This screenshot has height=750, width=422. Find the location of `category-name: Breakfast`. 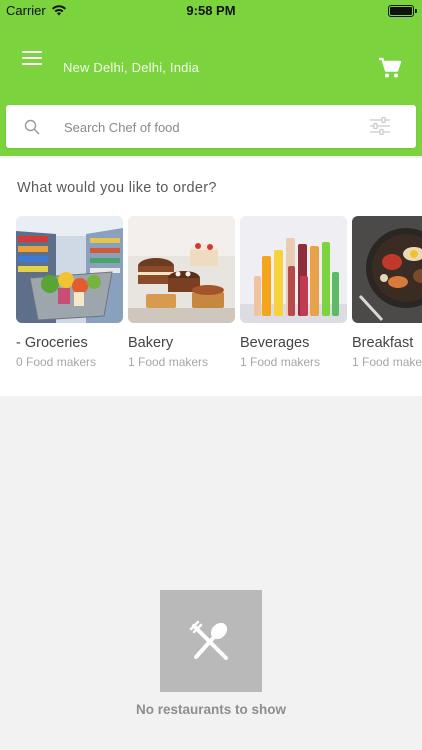

category-name: Breakfast is located at coordinates (383, 343).